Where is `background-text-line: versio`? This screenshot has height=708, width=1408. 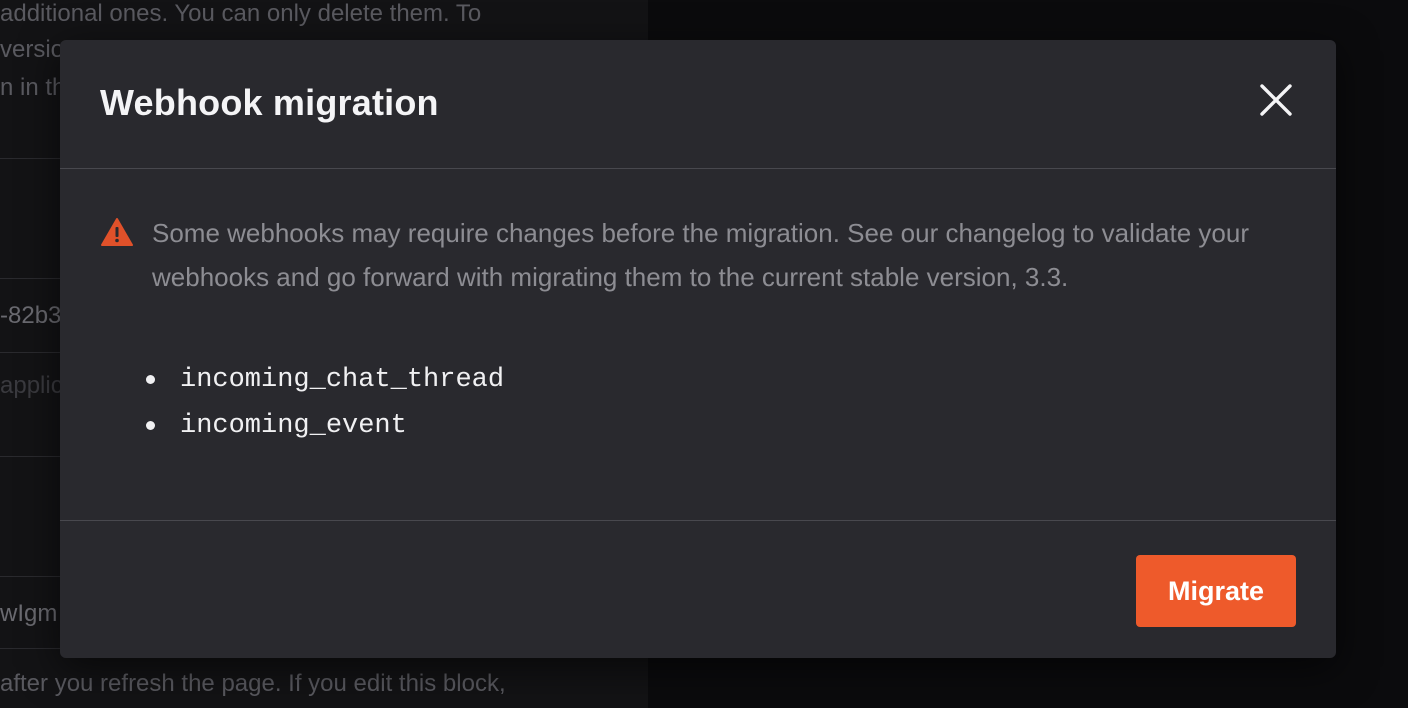 background-text-line: versio is located at coordinates (32, 49).